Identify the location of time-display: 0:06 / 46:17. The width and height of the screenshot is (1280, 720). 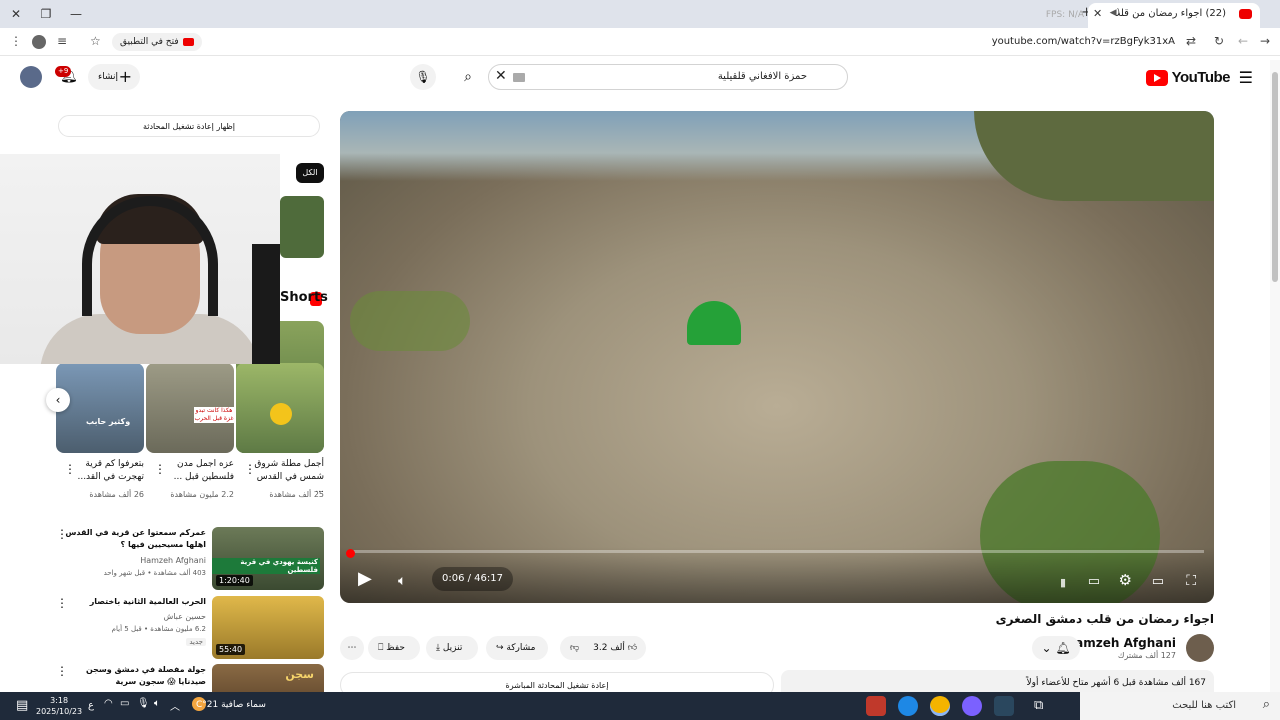
(473, 579).